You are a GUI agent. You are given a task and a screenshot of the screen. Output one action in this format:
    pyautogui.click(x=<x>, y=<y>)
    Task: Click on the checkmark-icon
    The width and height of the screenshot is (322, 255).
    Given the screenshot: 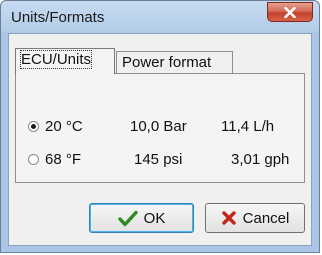 What is the action you would take?
    pyautogui.click(x=127, y=218)
    